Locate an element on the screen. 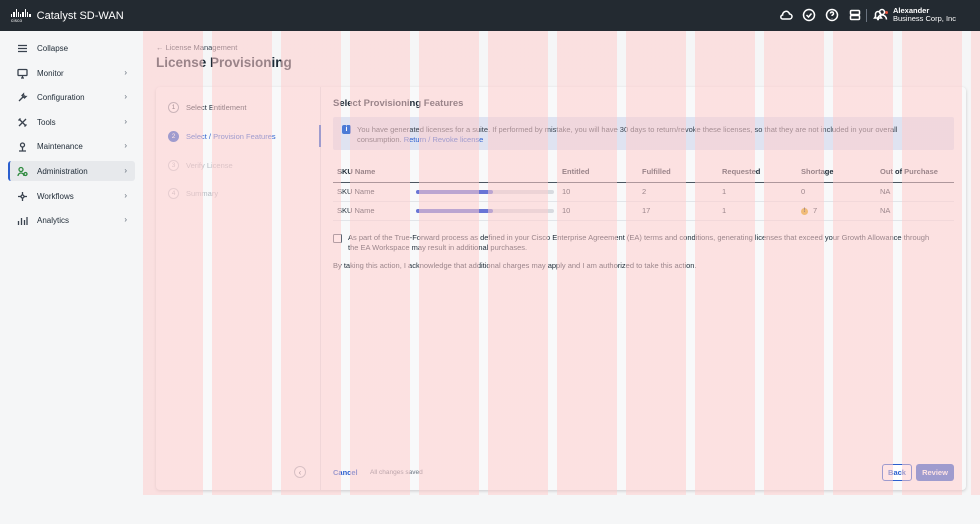 The image size is (980, 524). header-icon-group is located at coordinates (833, 16).